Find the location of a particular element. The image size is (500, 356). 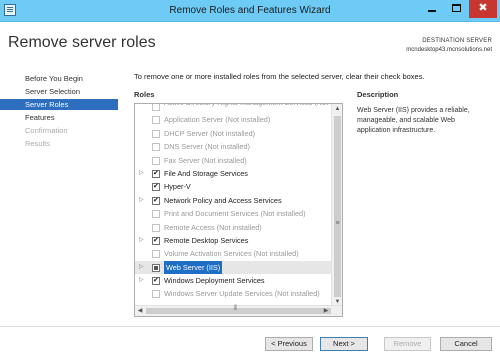

role-item: ▷ Remote Desktop Services is located at coordinates (233, 240).